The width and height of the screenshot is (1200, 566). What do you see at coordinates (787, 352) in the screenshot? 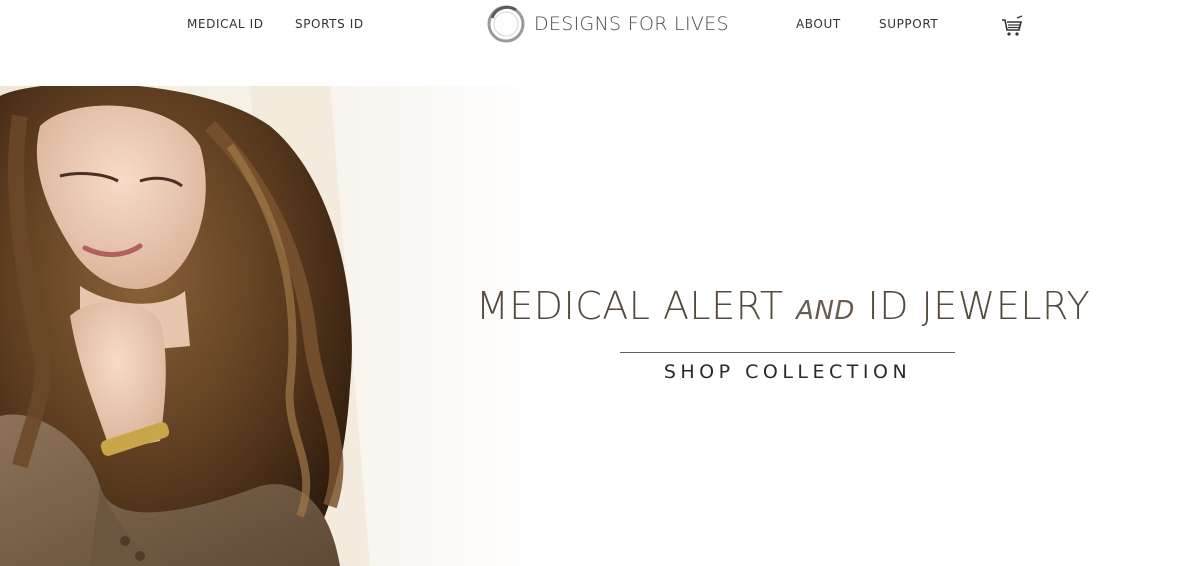
I see `hero-divider` at bounding box center [787, 352].